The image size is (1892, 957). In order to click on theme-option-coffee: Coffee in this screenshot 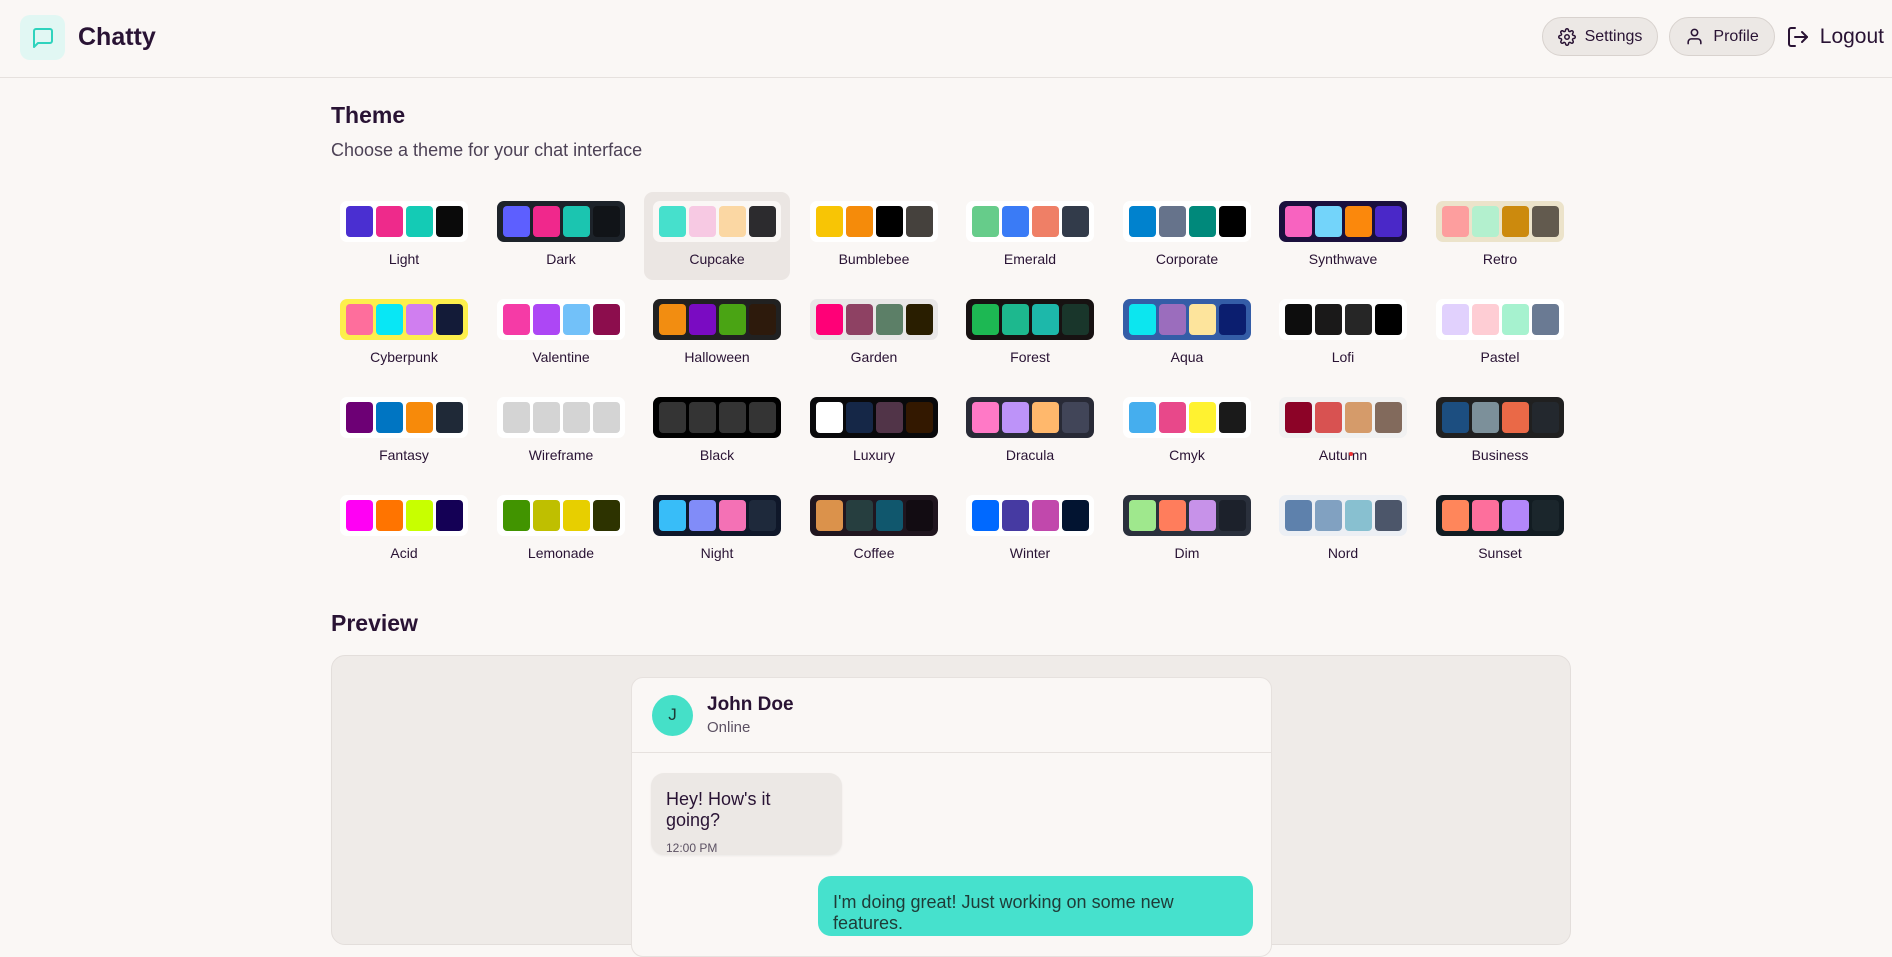, I will do `click(874, 530)`.